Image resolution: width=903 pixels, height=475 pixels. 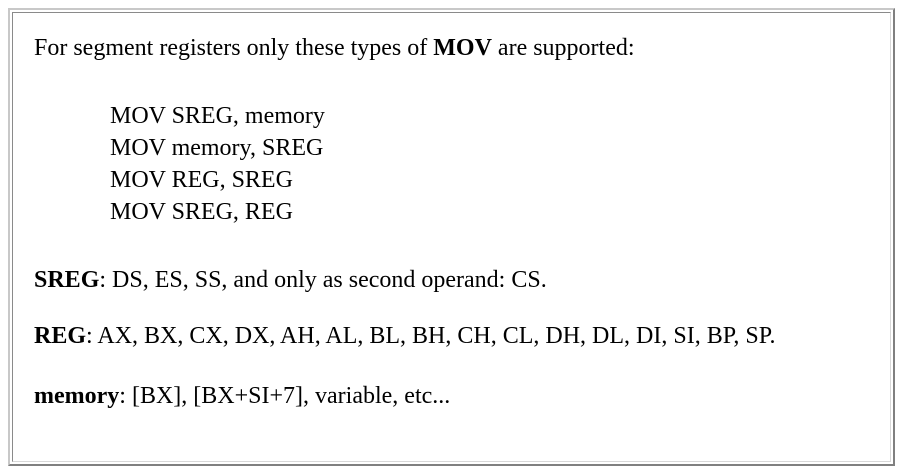 I want to click on reg-term: REG, so click(x=60, y=336).